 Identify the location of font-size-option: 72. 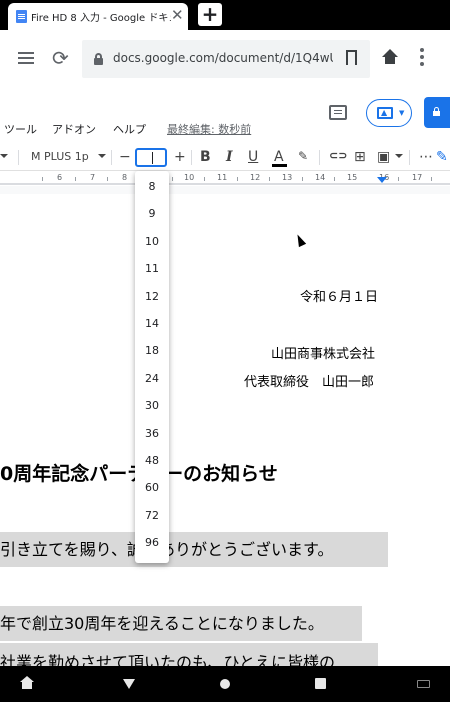
(152, 515).